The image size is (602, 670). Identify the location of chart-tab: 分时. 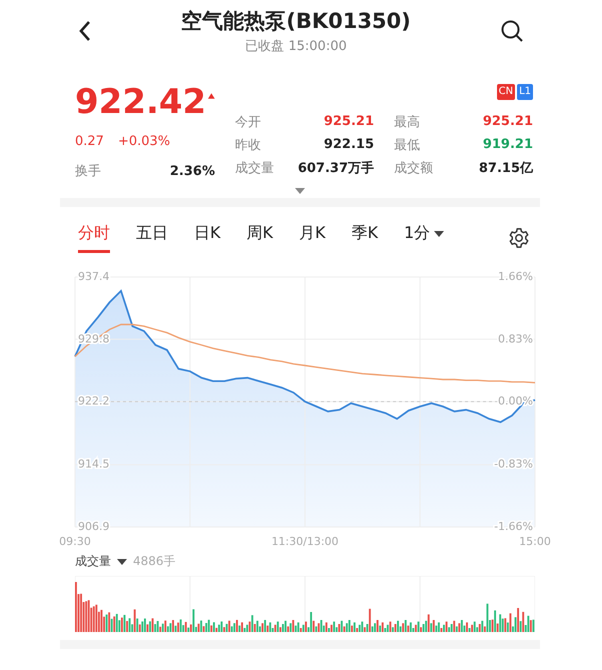
(94, 238).